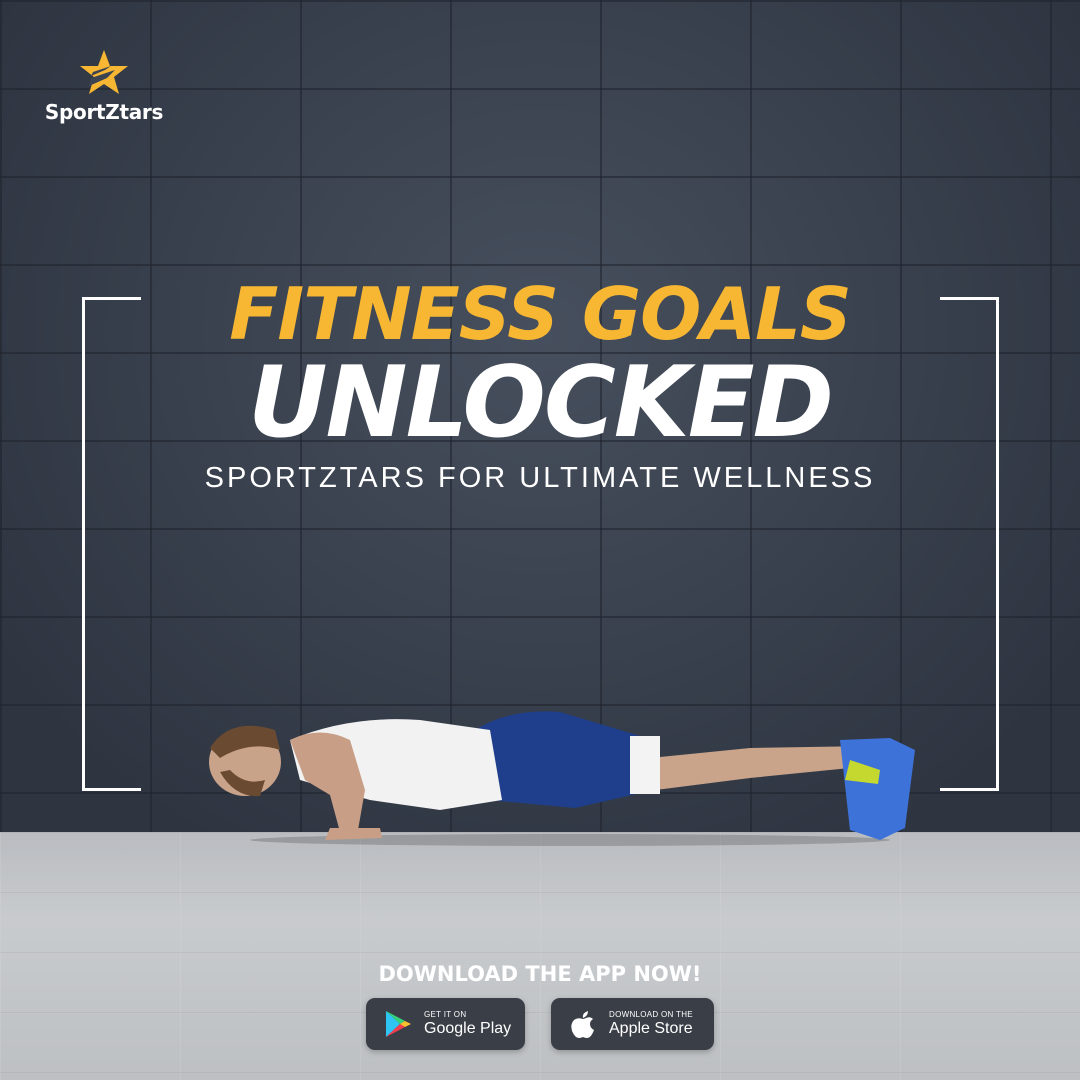  Describe the element at coordinates (104, 72) in the screenshot. I see `star-logo-icon` at that location.